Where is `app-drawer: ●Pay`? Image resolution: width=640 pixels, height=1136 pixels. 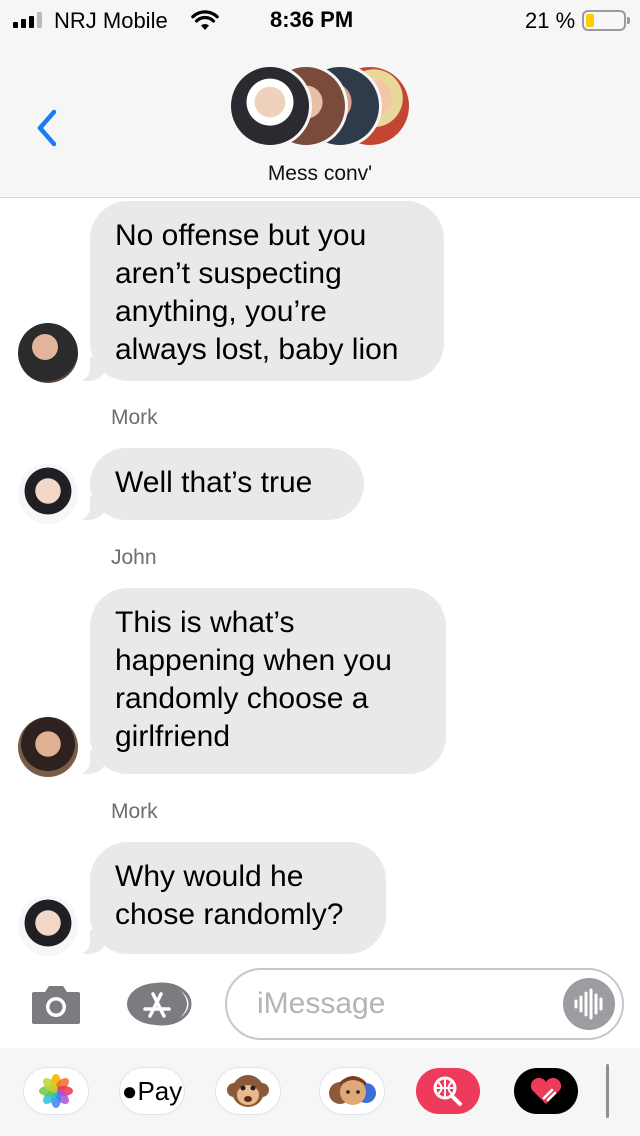
app-drawer: ●Pay is located at coordinates (320, 1092).